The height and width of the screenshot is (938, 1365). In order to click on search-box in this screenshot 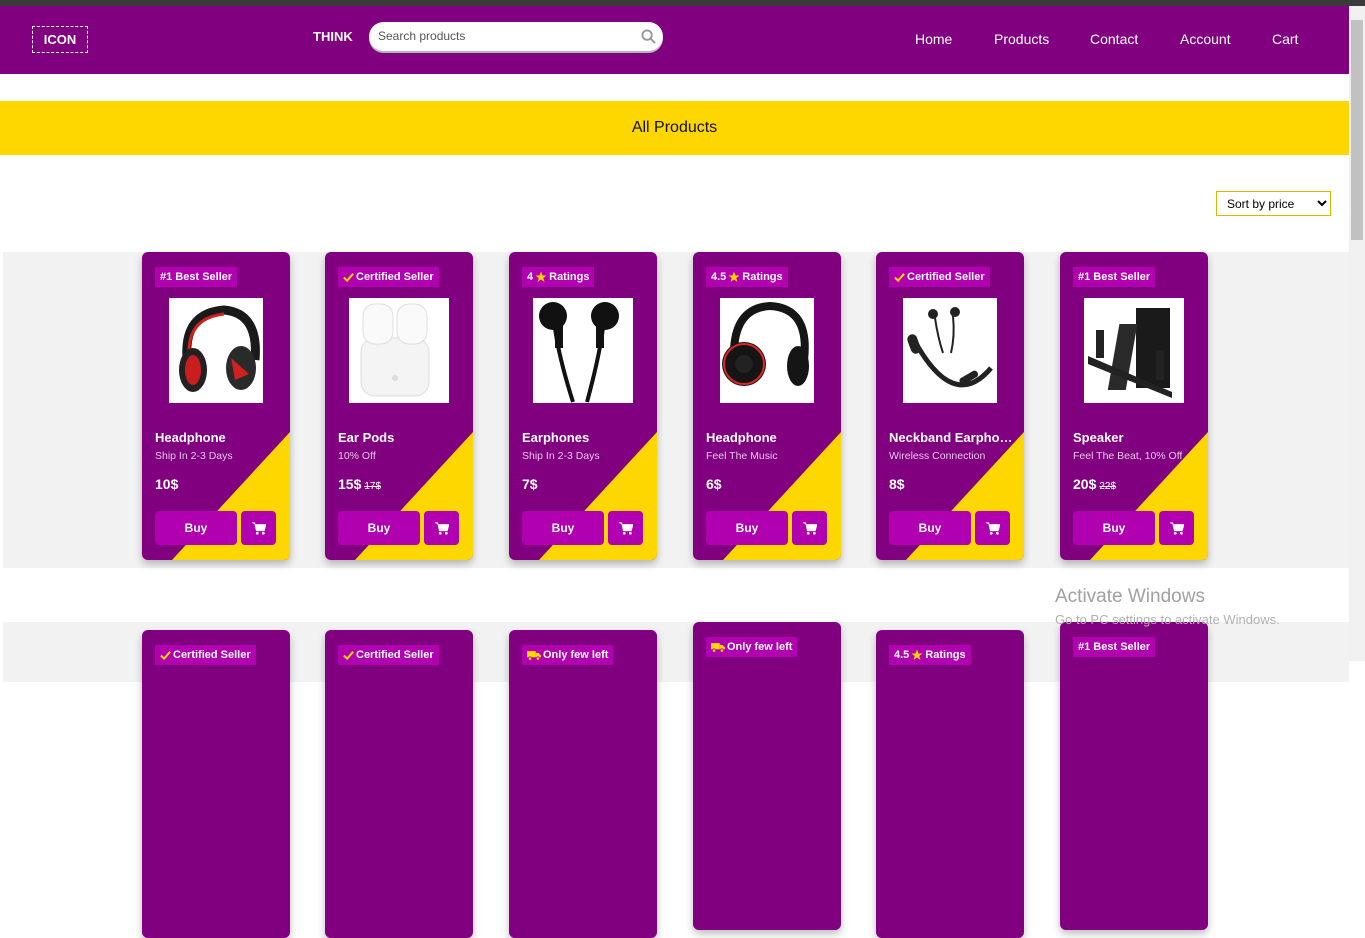, I will do `click(516, 36)`.